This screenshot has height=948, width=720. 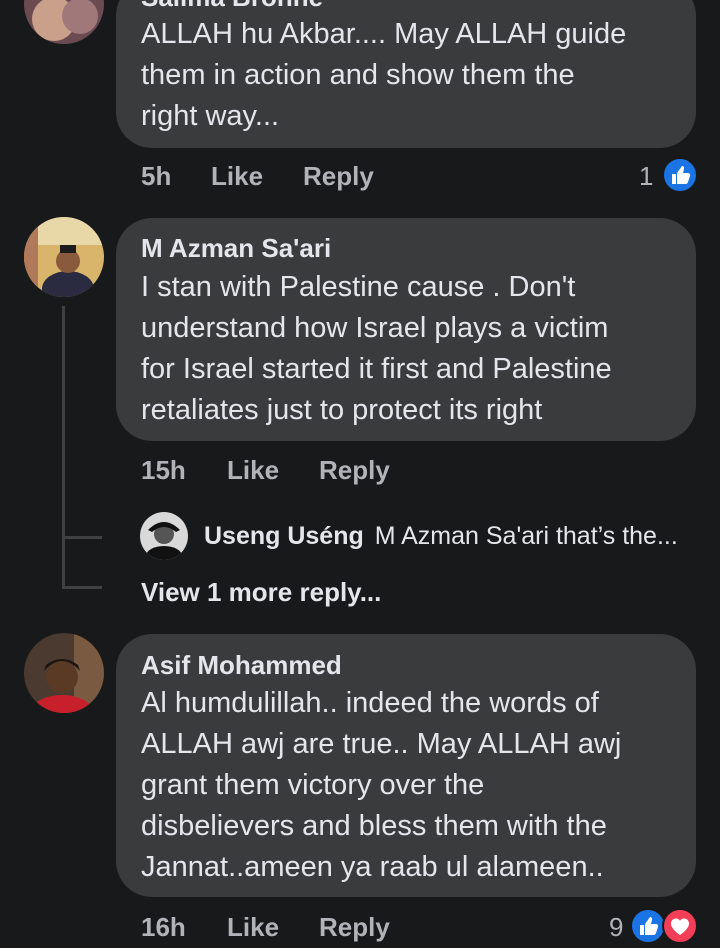 What do you see at coordinates (646, 176) in the screenshot?
I see `reaction-count: 1` at bounding box center [646, 176].